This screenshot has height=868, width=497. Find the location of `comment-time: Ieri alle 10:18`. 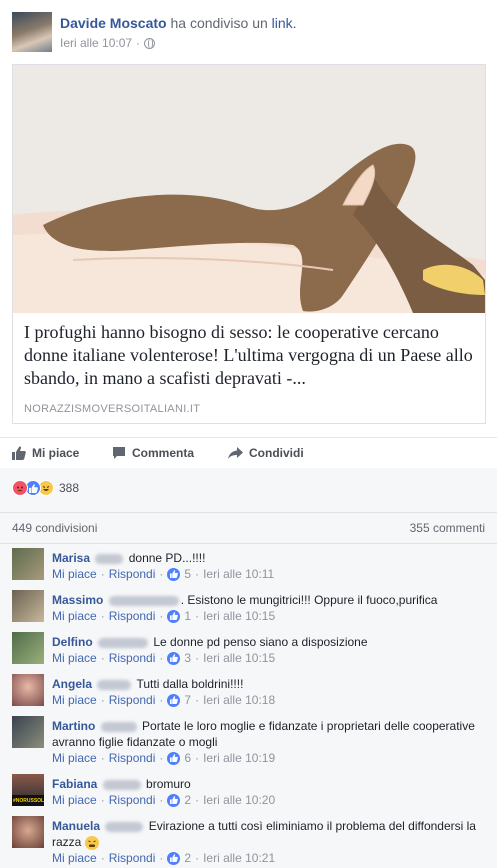

comment-time: Ieri alle 10:18 is located at coordinates (239, 700).